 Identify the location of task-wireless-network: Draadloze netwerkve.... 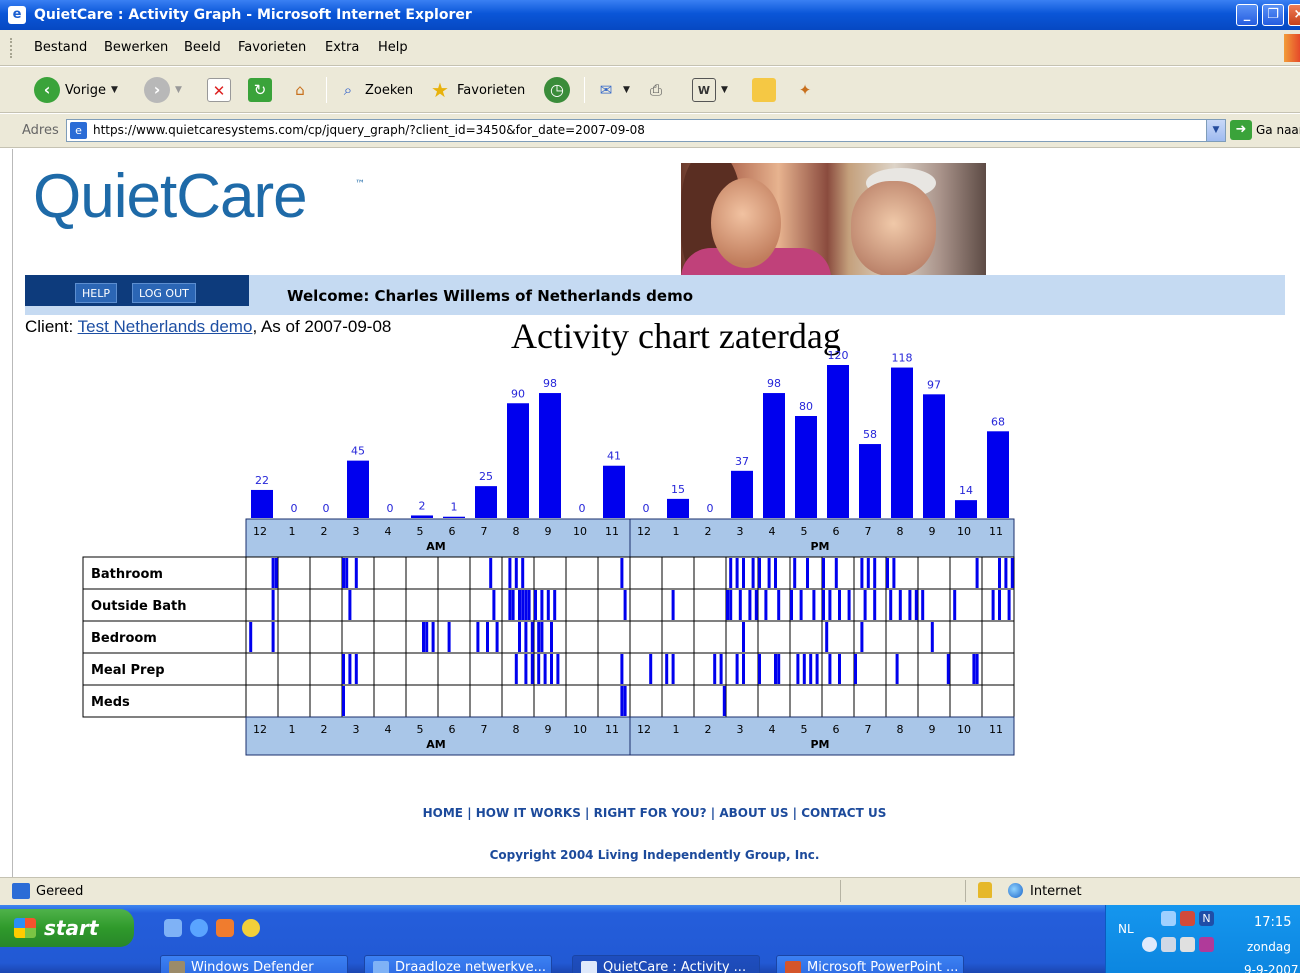
(458, 964).